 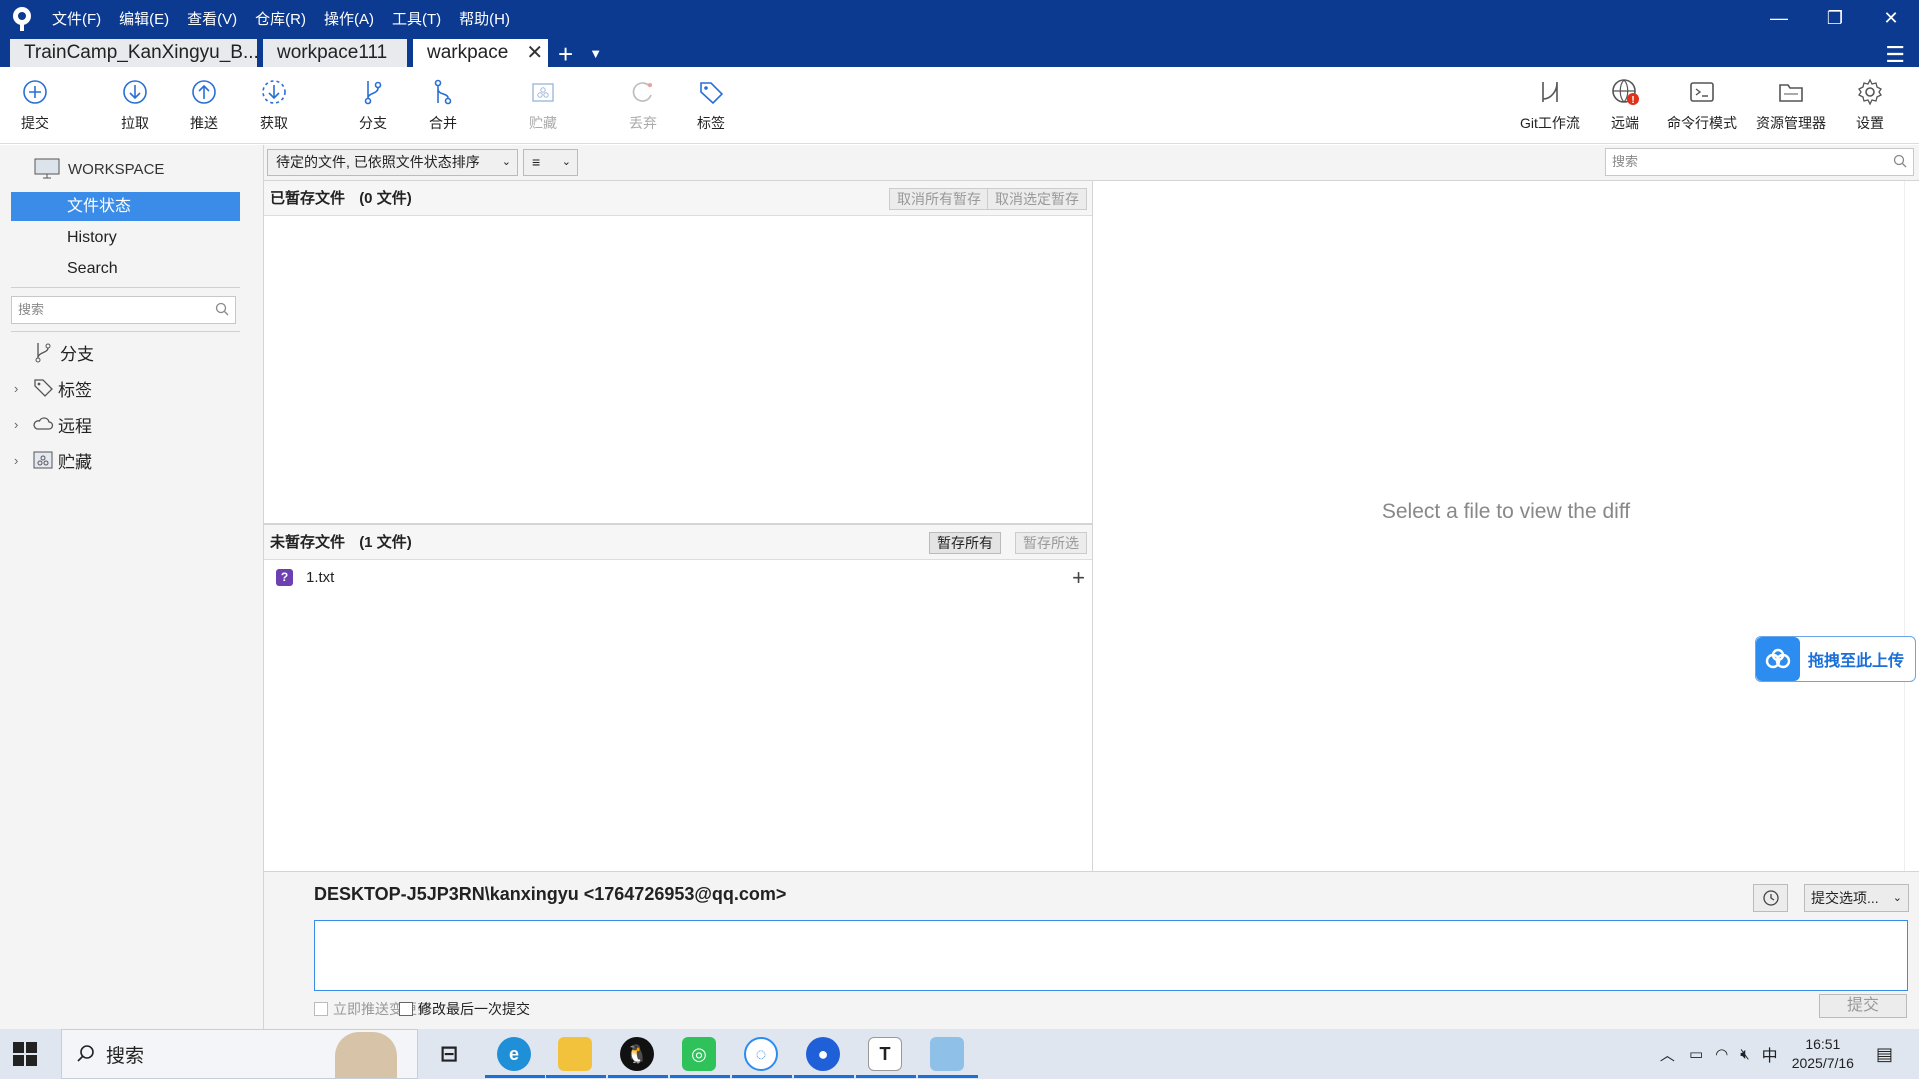 What do you see at coordinates (1863, 1006) in the screenshot?
I see `commit-button: 提交` at bounding box center [1863, 1006].